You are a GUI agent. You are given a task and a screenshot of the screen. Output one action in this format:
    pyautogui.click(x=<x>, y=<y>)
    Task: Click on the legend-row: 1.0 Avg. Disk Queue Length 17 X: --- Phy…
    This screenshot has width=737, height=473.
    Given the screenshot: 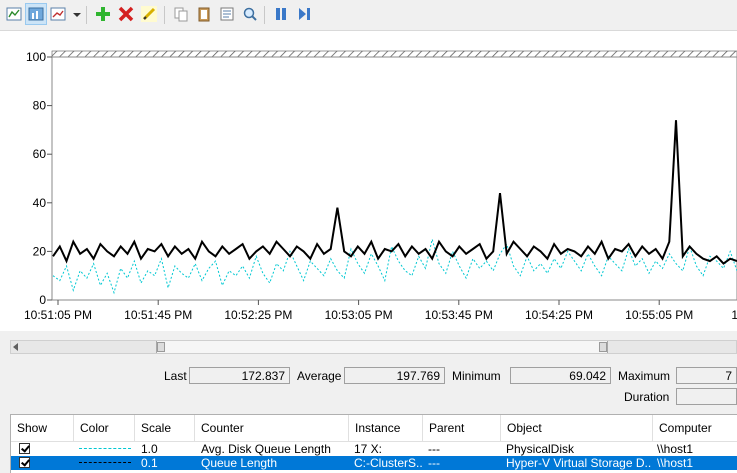 What is the action you would take?
    pyautogui.click(x=374, y=449)
    